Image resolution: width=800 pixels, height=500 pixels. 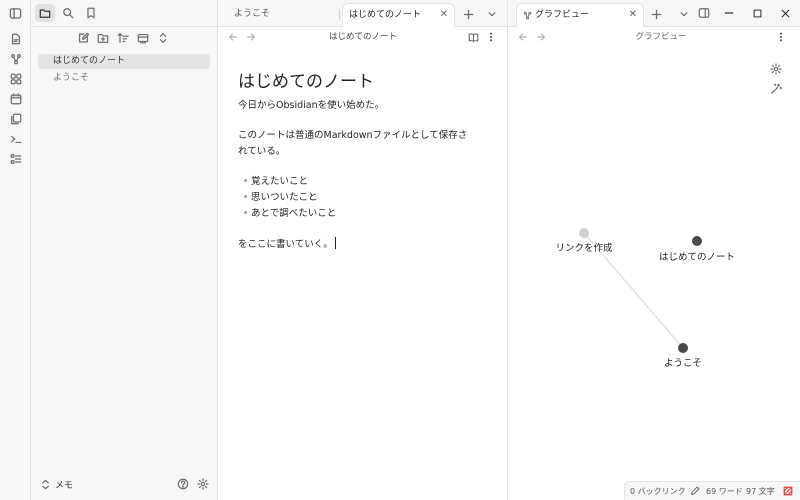 I want to click on list-item: 思いついたこと, so click(x=284, y=196).